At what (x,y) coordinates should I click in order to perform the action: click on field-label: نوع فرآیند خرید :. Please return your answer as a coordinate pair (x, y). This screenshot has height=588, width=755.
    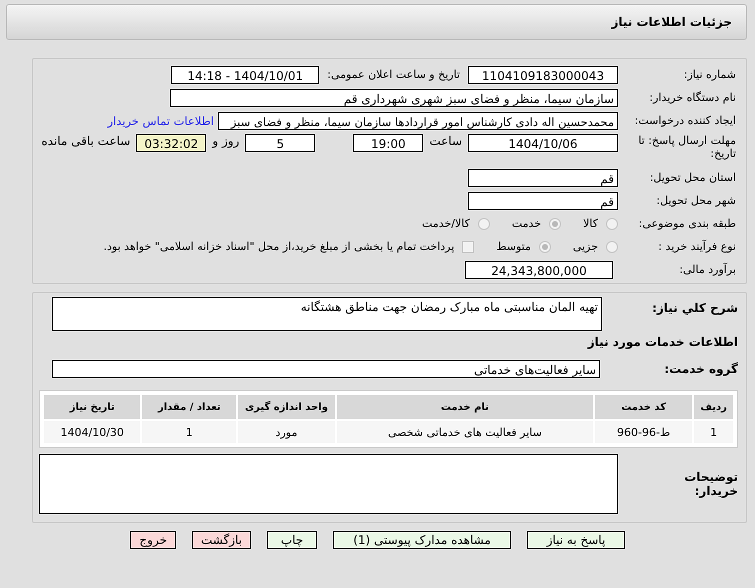
    Looking at the image, I should click on (696, 246).